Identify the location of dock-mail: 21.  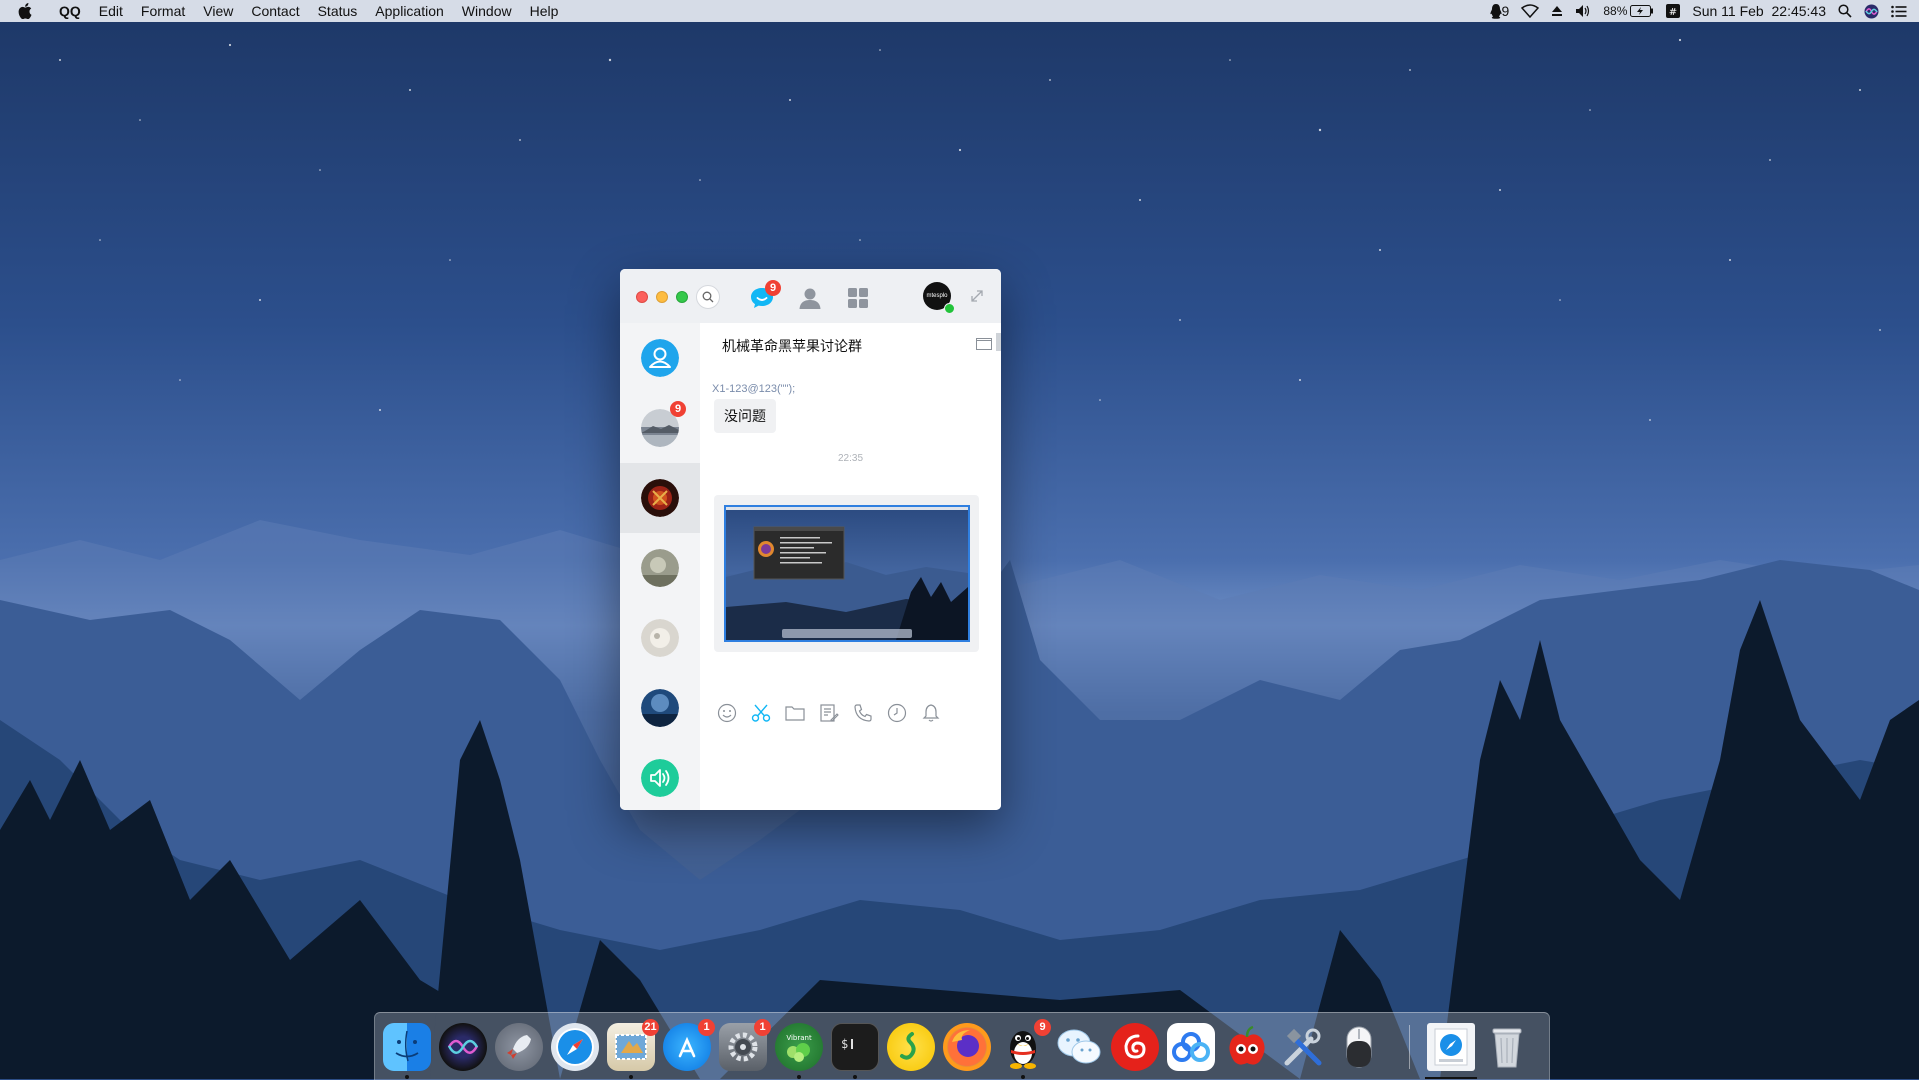
(633, 1045).